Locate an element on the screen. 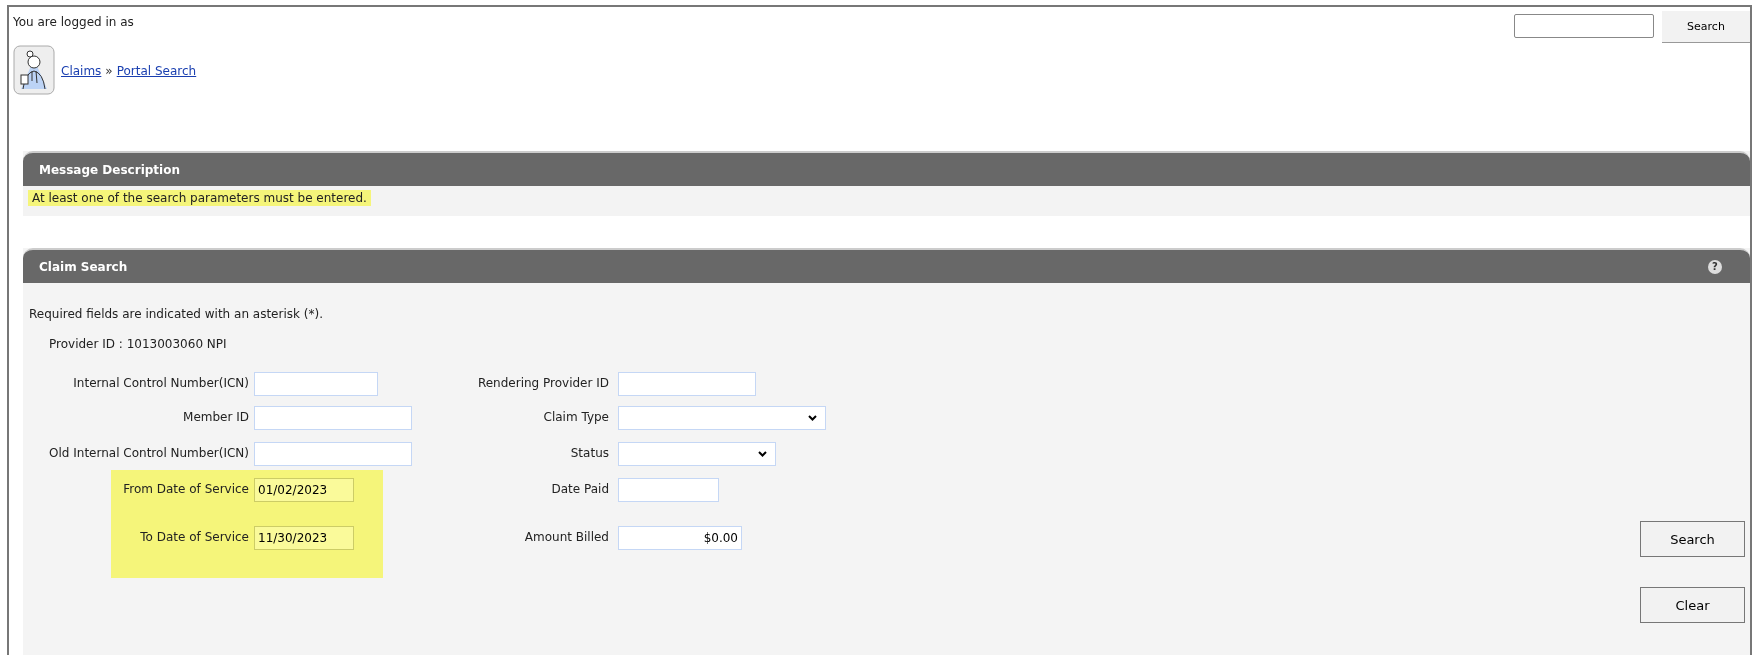 This screenshot has height=655, width=1756. error-message: At least one of the search parameters must be entered. is located at coordinates (199, 198).